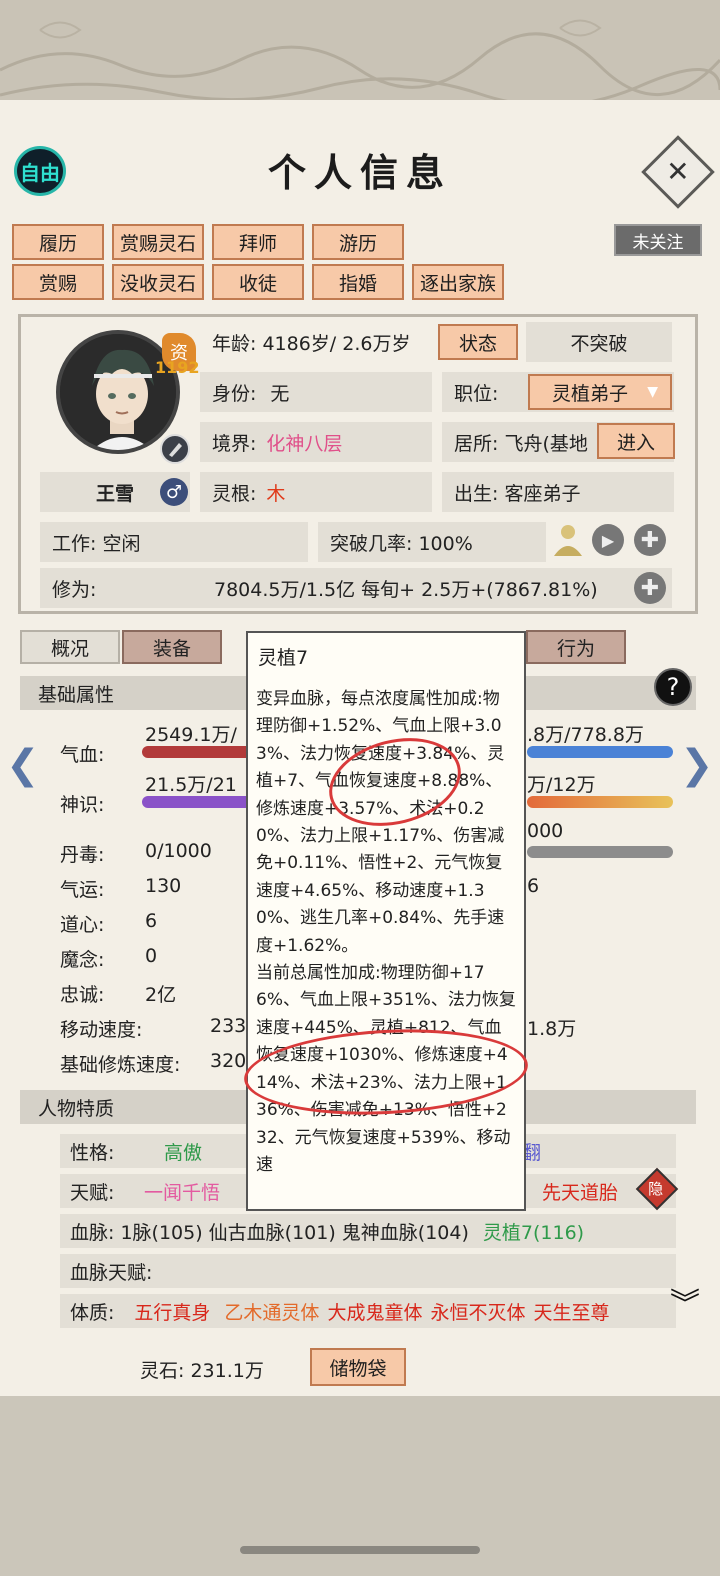  Describe the element at coordinates (191, 785) in the screenshot. I see `spirit-value: 21.5万/21` at that location.